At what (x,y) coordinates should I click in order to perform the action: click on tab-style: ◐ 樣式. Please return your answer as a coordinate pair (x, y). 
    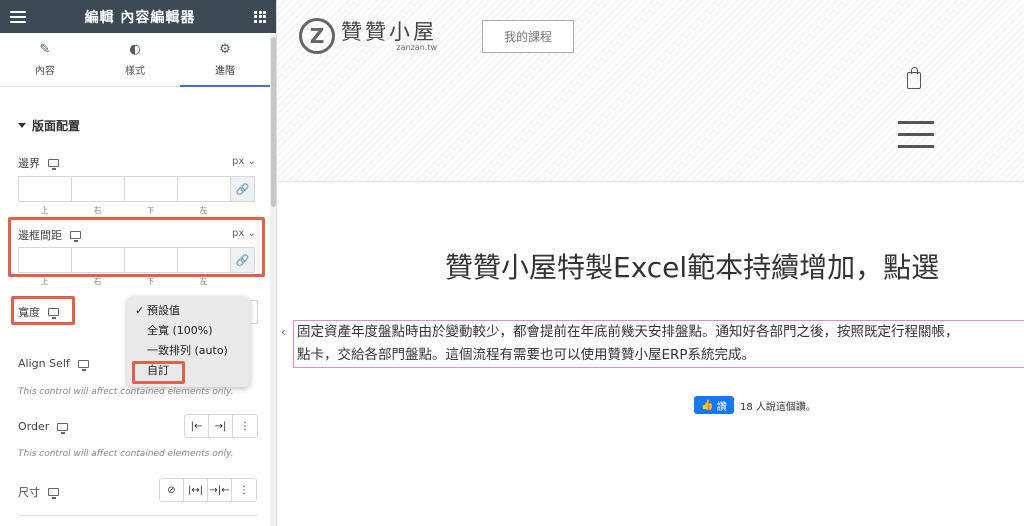
    Looking at the image, I should click on (135, 59).